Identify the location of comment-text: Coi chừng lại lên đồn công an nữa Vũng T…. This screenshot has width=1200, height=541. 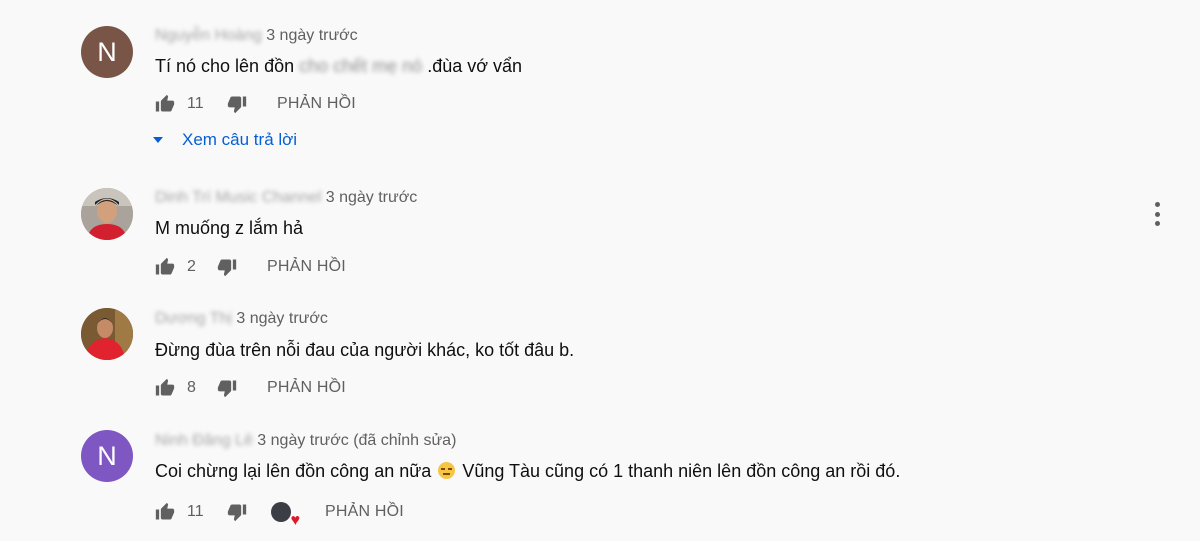
(527, 471).